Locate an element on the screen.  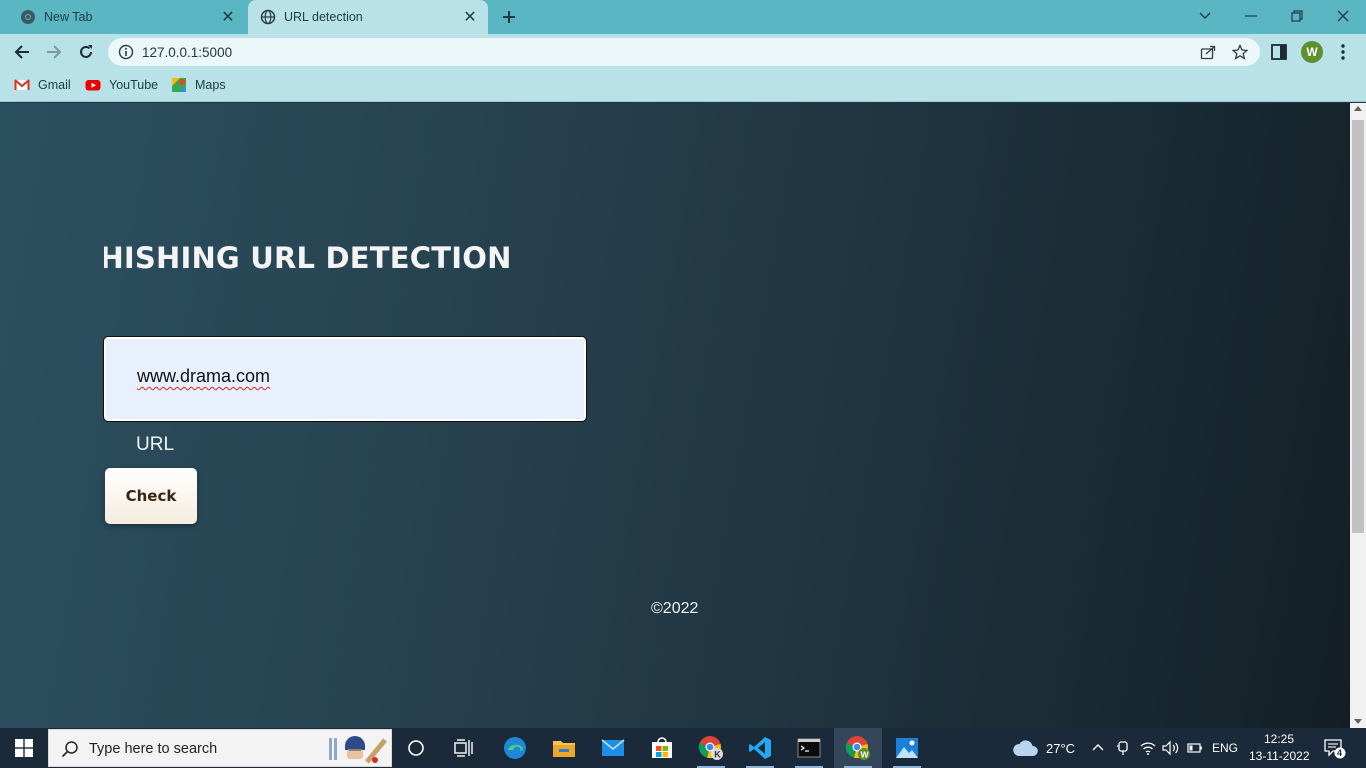
scroll-down-arrow-icon is located at coordinates (1358, 721).